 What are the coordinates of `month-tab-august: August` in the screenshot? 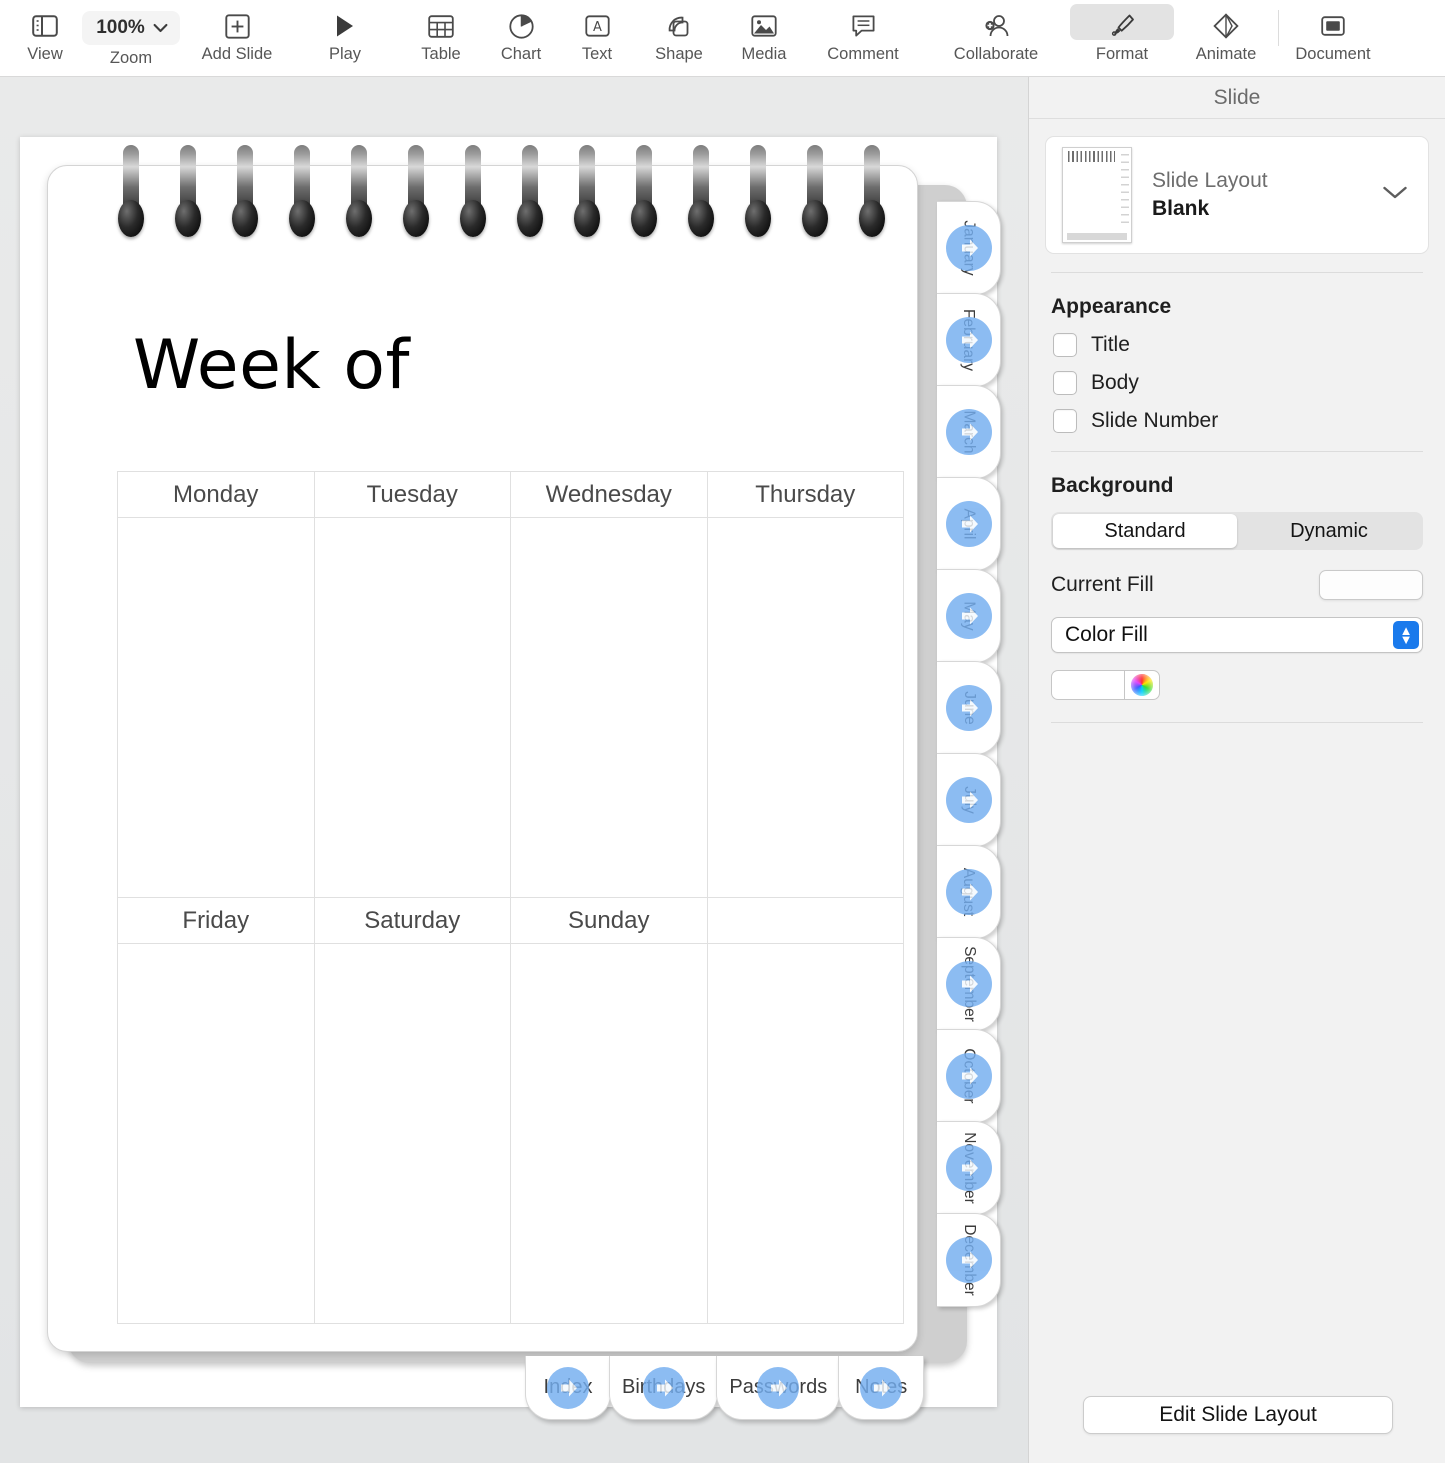 It's located at (969, 892).